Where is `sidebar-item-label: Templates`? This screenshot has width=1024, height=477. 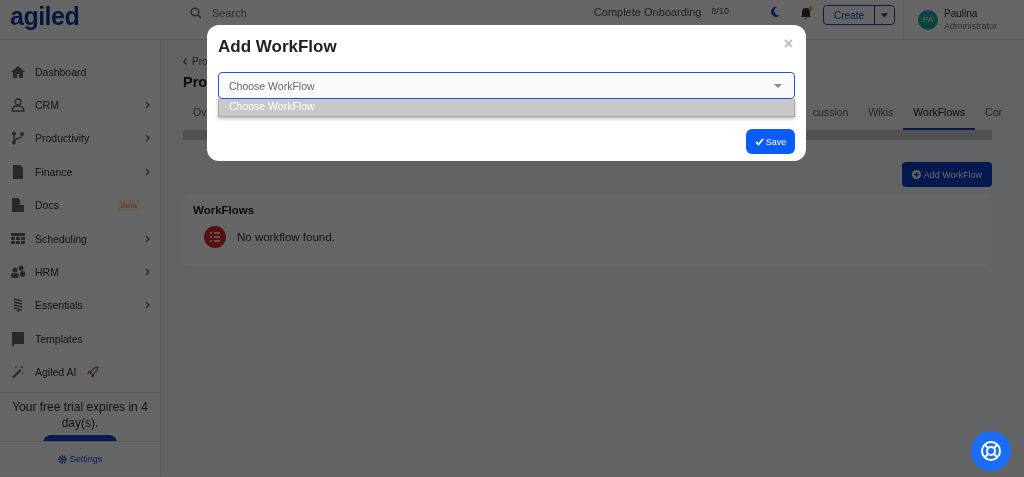
sidebar-item-label: Templates is located at coordinates (59, 338).